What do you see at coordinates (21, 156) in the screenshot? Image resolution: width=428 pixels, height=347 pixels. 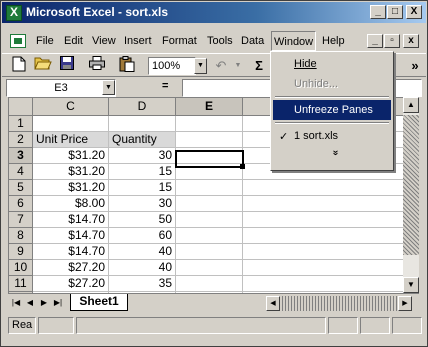 I see `row-header: 3` at bounding box center [21, 156].